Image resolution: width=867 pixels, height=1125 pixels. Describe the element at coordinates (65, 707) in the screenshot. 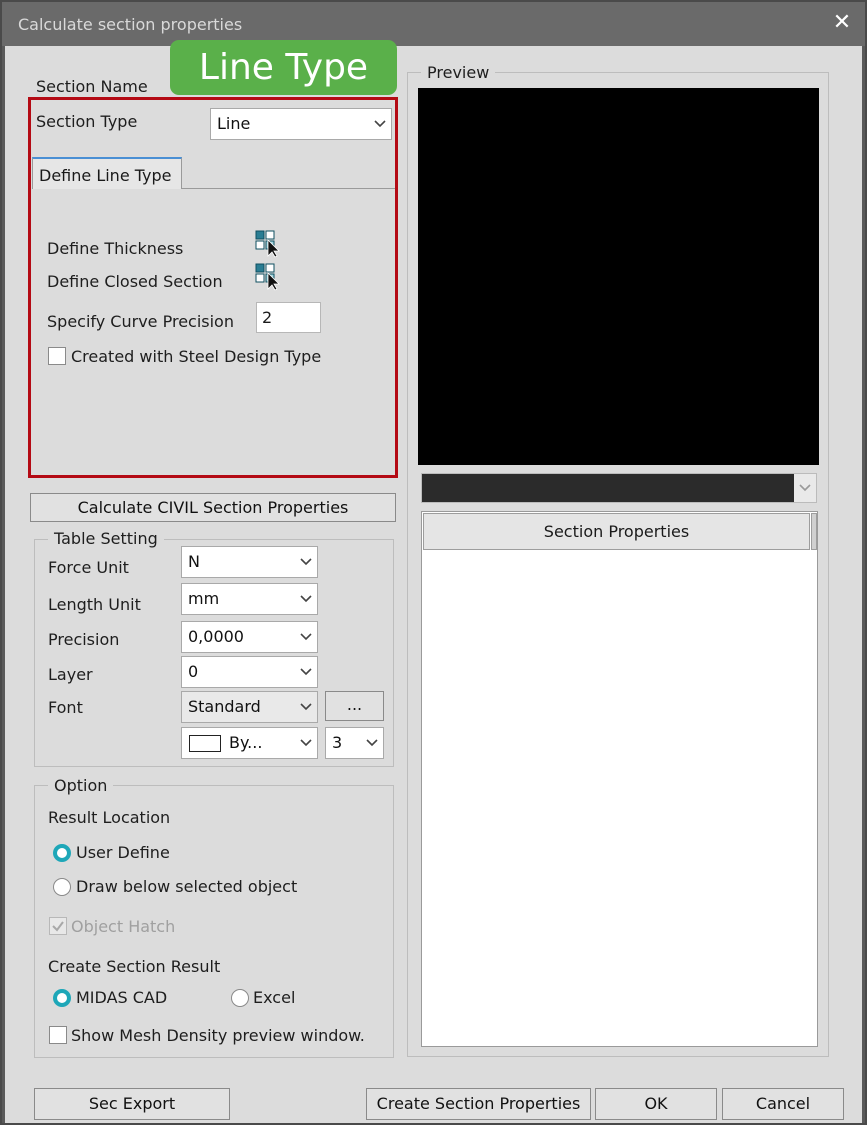

I see `font-label: Font` at that location.